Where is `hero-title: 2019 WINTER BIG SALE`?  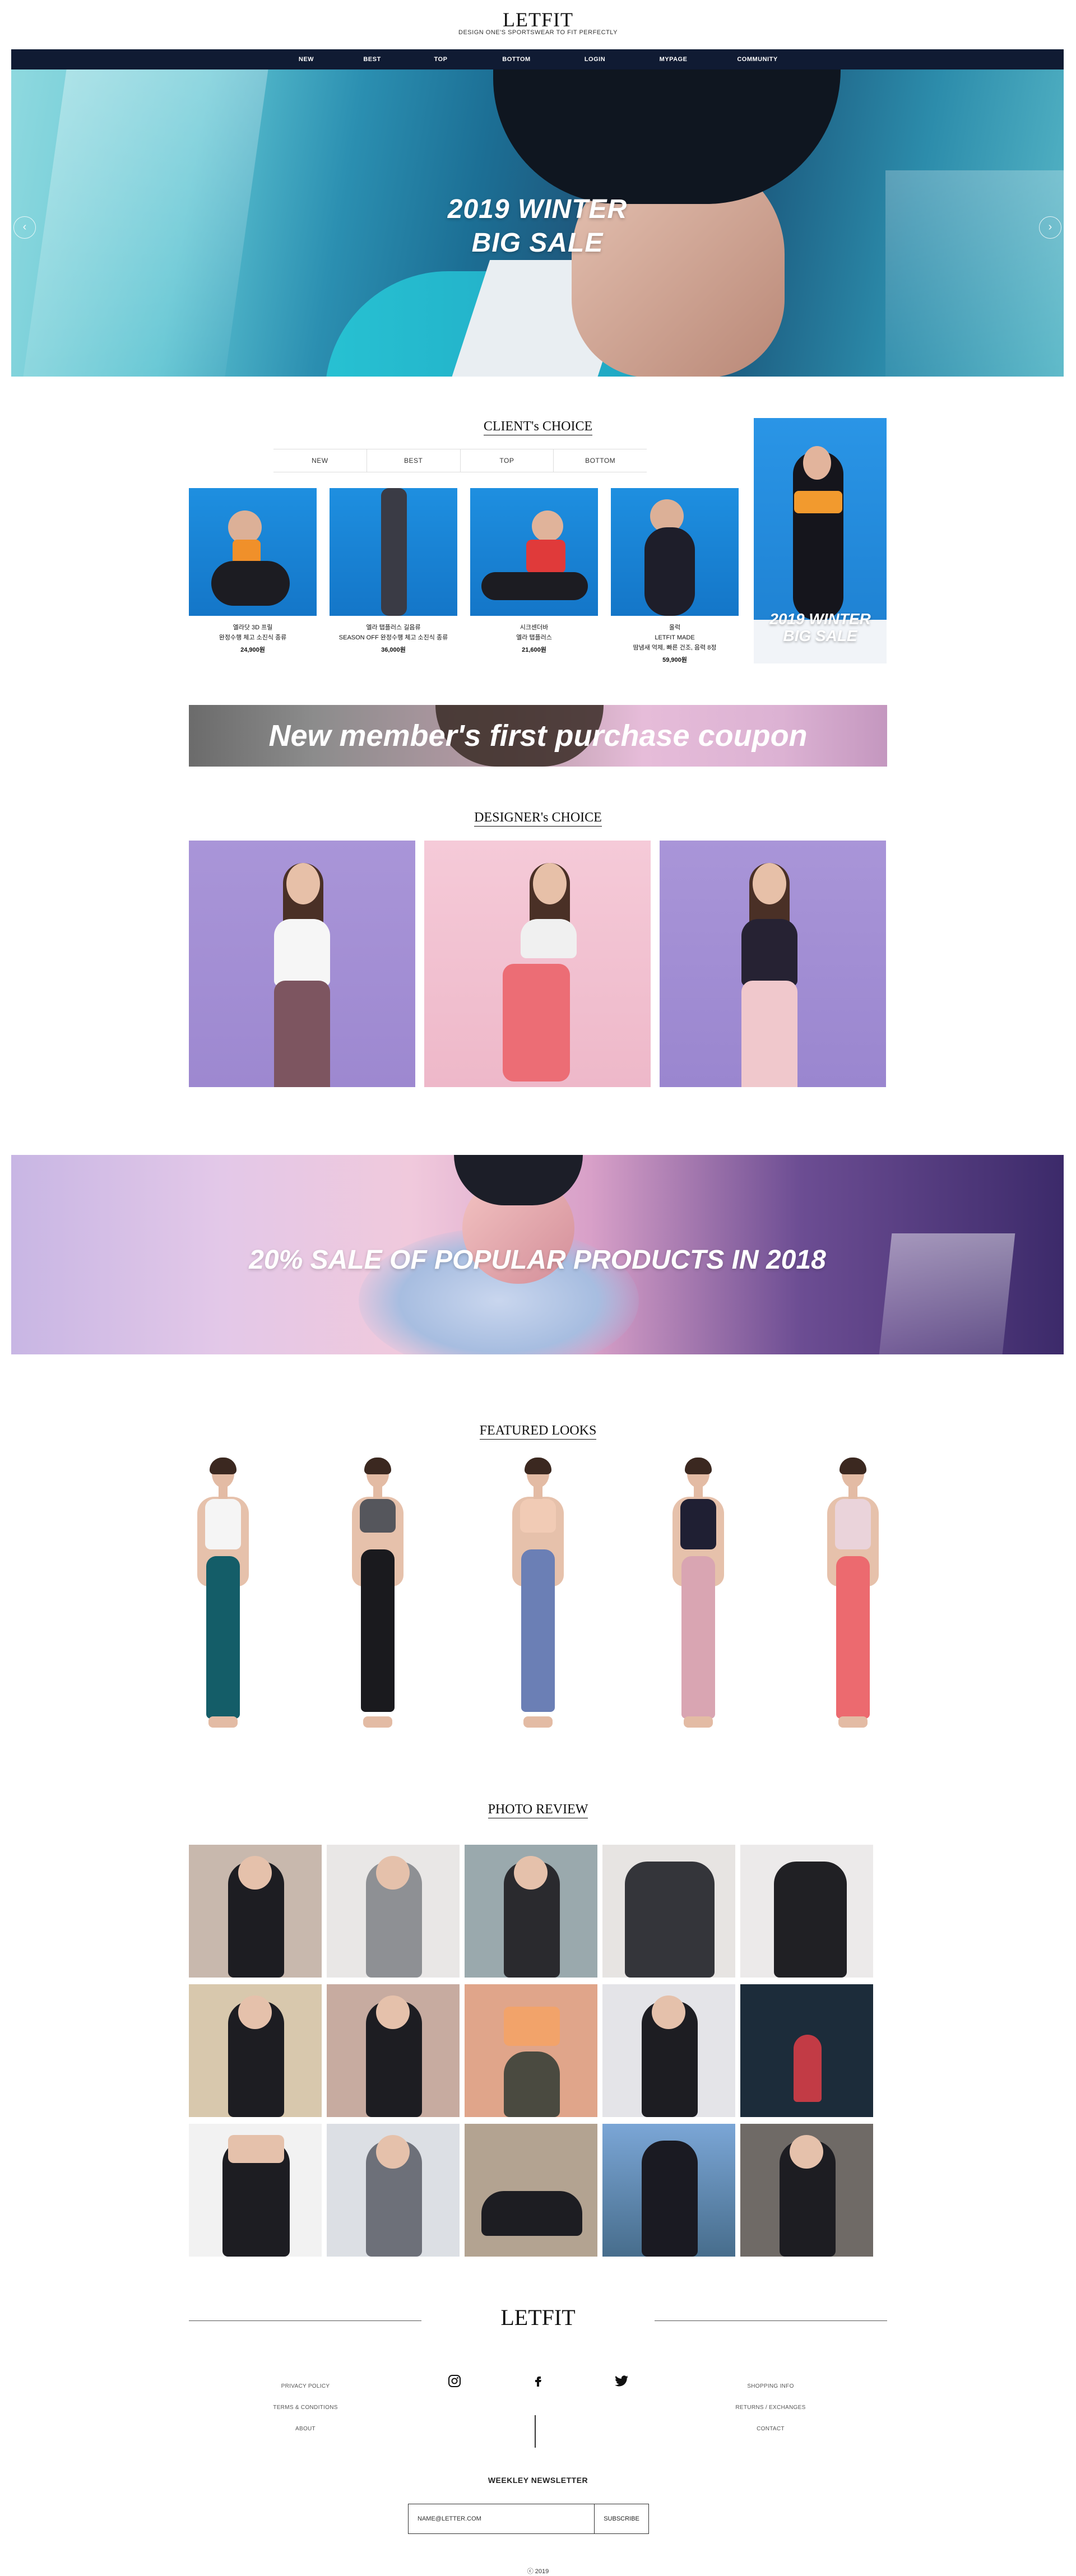 hero-title: 2019 WINTER BIG SALE is located at coordinates (537, 227).